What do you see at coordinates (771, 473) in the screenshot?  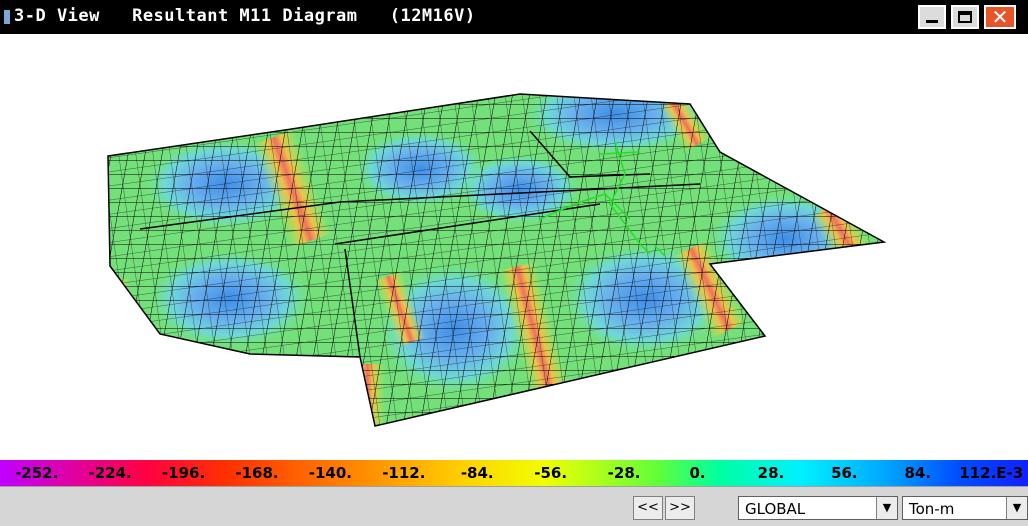 I see `legend-label: 28.` at bounding box center [771, 473].